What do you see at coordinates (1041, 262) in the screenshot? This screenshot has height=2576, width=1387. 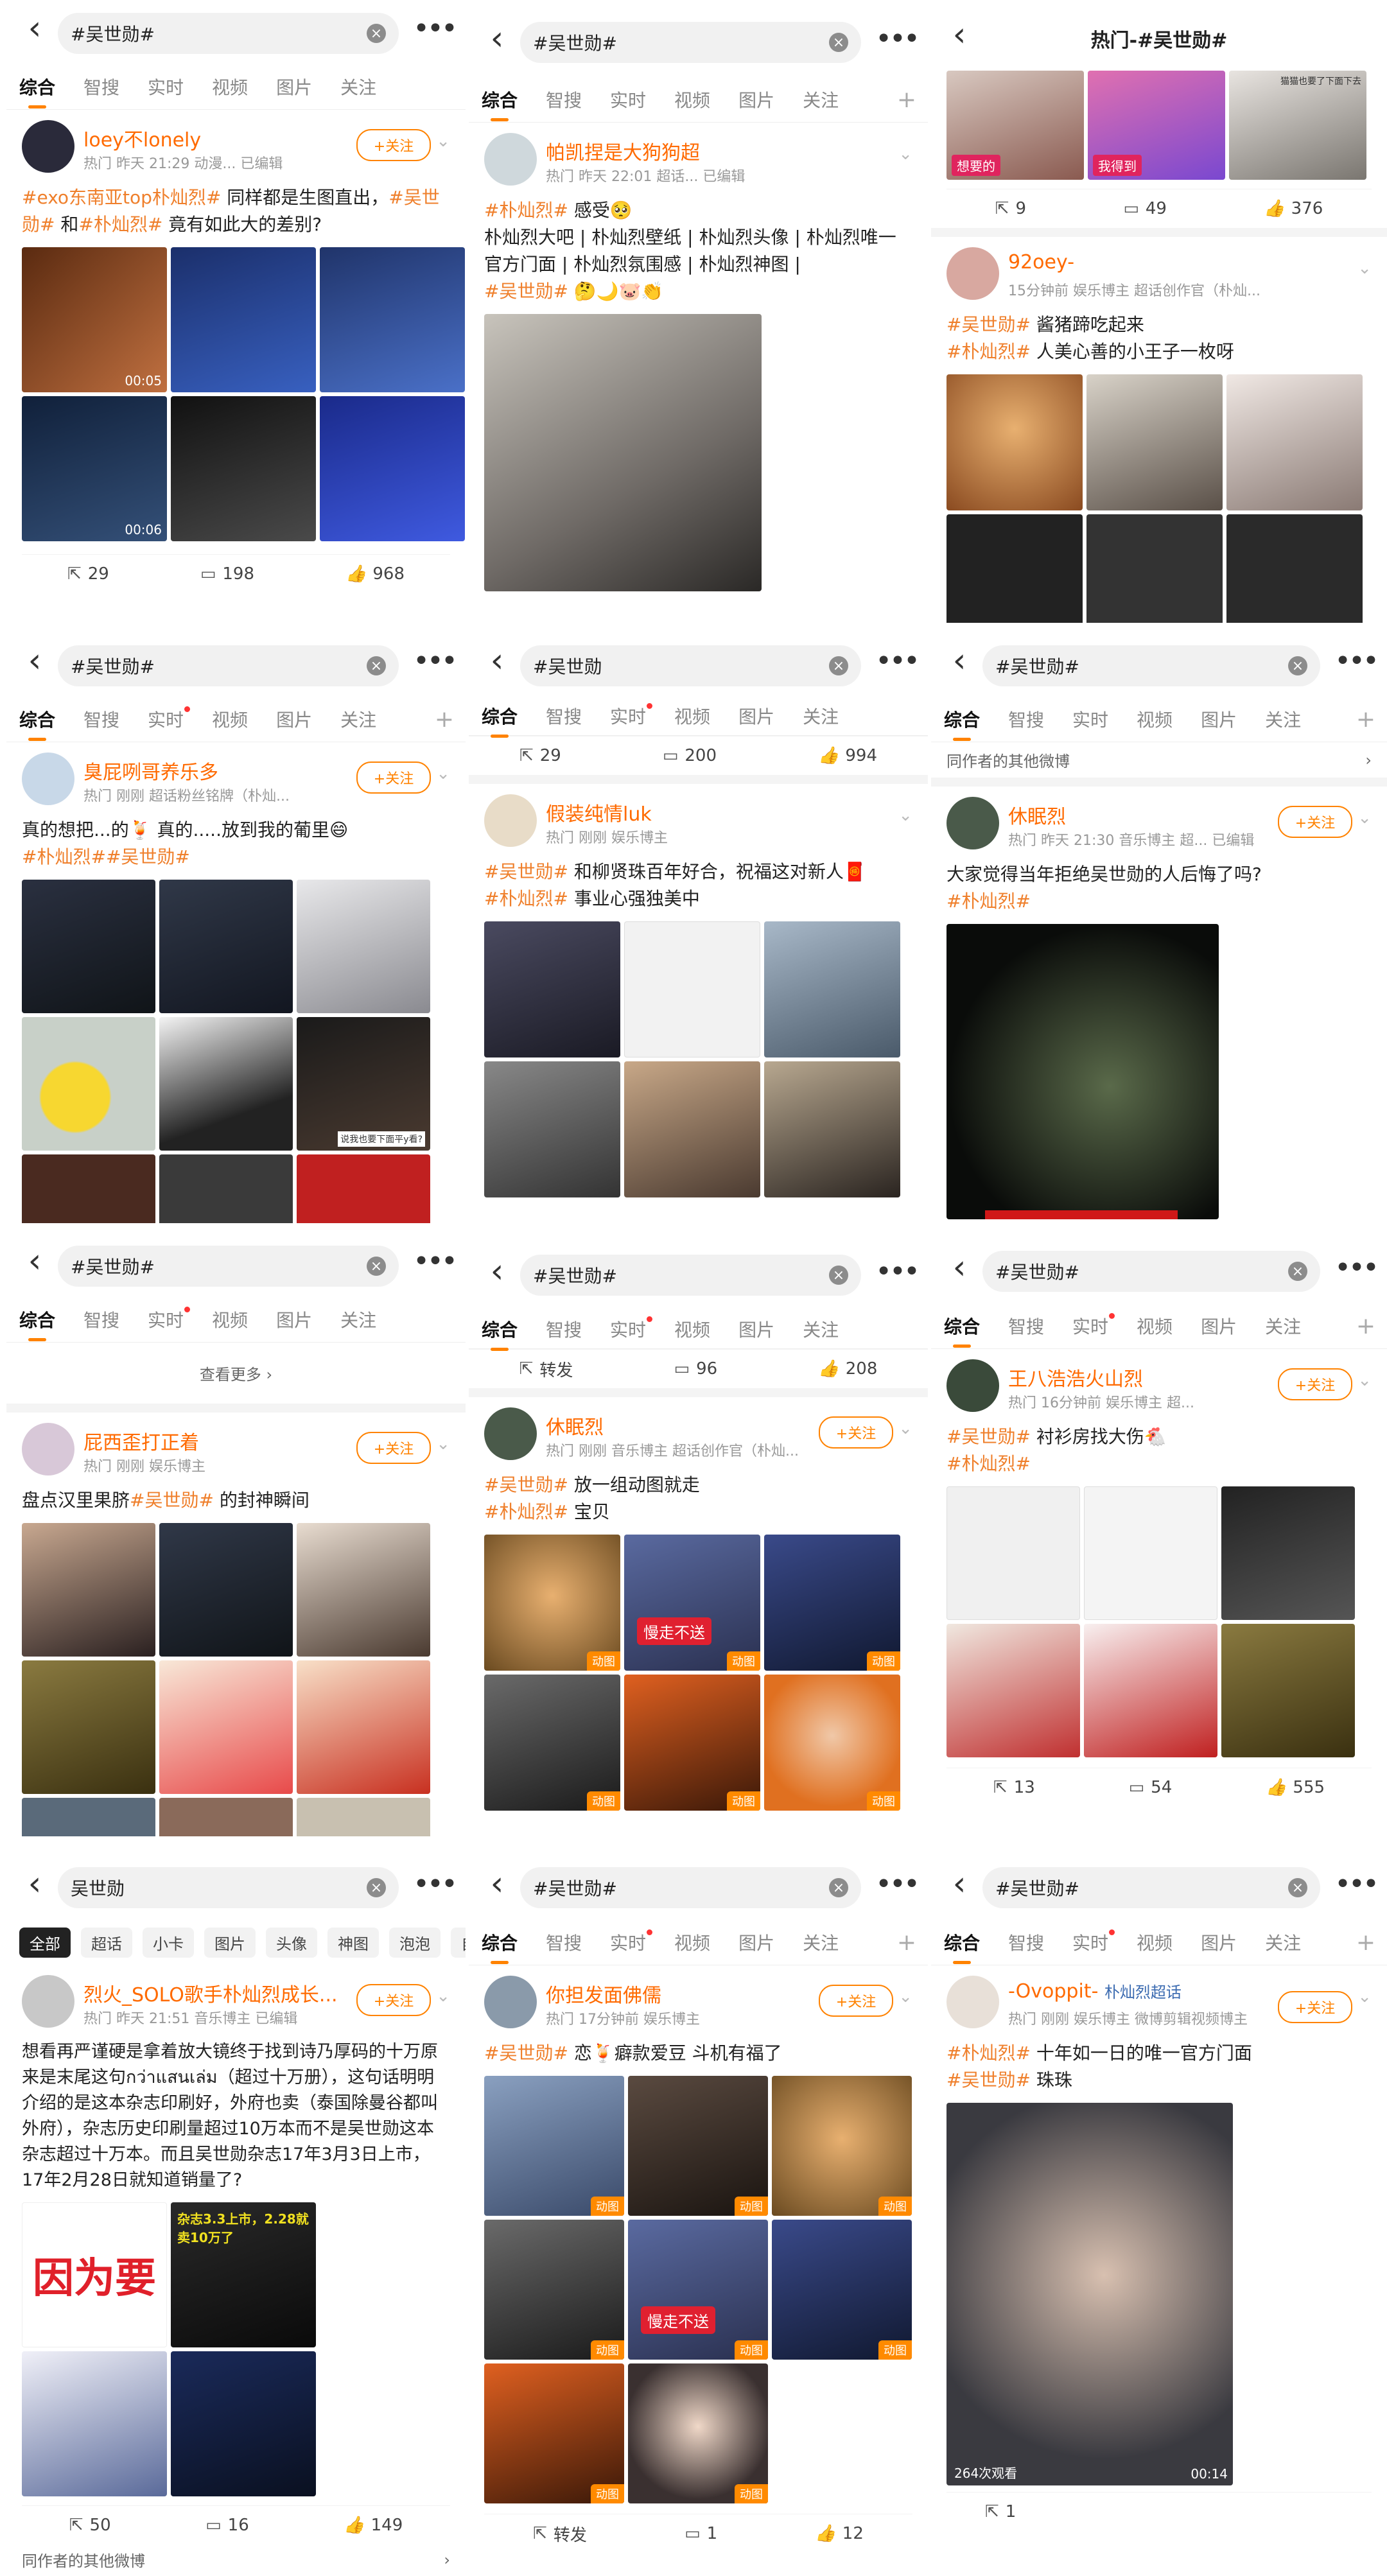 I see `username: 92oey-` at bounding box center [1041, 262].